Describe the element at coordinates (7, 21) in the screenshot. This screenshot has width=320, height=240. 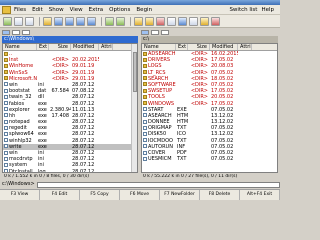
I see `refresh-icon` at that location.